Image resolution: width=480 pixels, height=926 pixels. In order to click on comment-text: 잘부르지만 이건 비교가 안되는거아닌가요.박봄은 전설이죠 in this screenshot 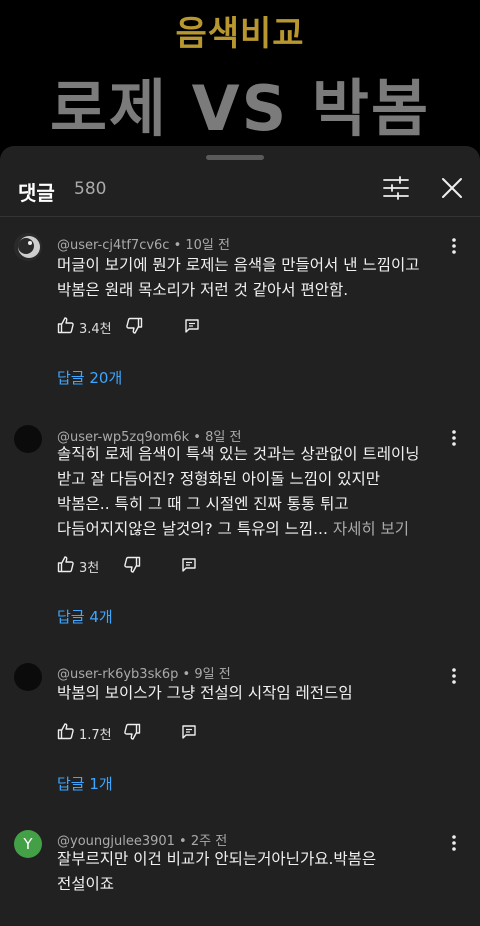, I will do `click(257, 872)`.